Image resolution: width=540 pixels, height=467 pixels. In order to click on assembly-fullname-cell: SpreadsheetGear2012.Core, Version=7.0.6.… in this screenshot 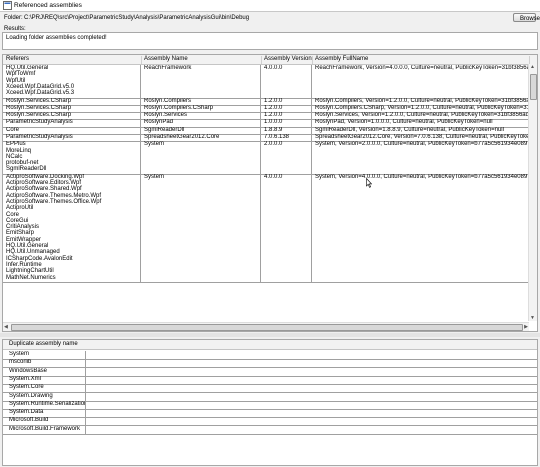, I will do `click(420, 138)`.